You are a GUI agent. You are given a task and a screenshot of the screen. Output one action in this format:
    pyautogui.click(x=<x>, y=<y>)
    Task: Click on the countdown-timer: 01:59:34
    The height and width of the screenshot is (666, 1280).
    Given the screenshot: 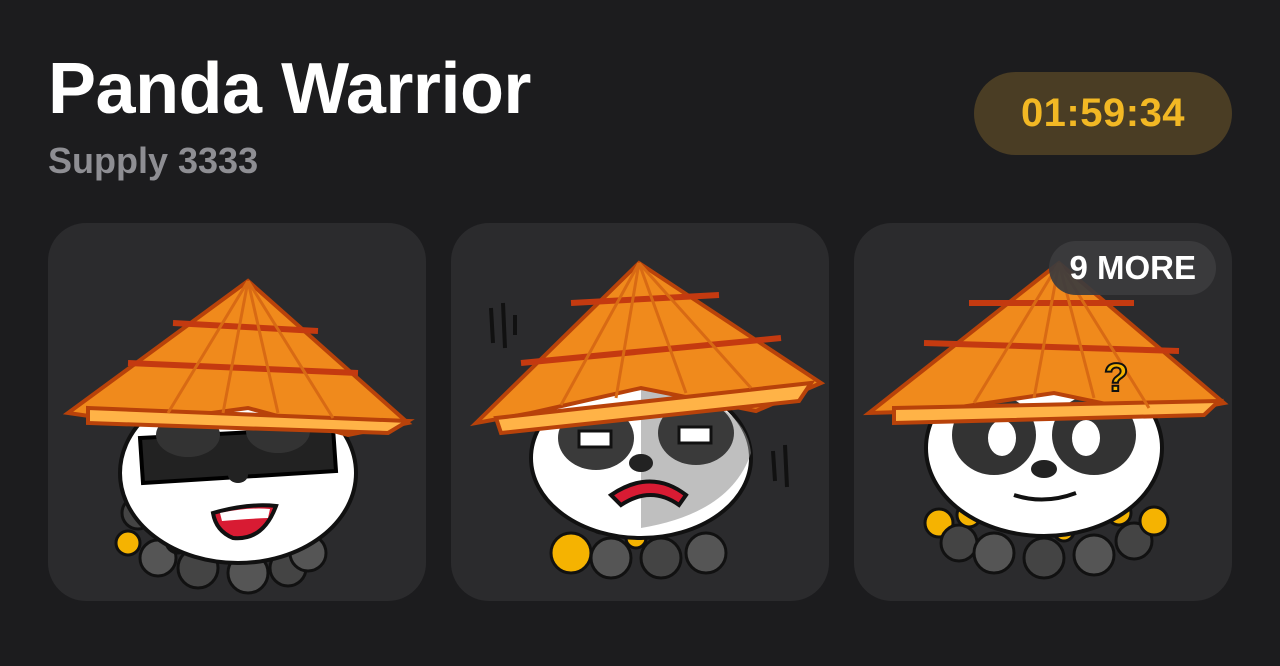 What is the action you would take?
    pyautogui.click(x=1103, y=113)
    